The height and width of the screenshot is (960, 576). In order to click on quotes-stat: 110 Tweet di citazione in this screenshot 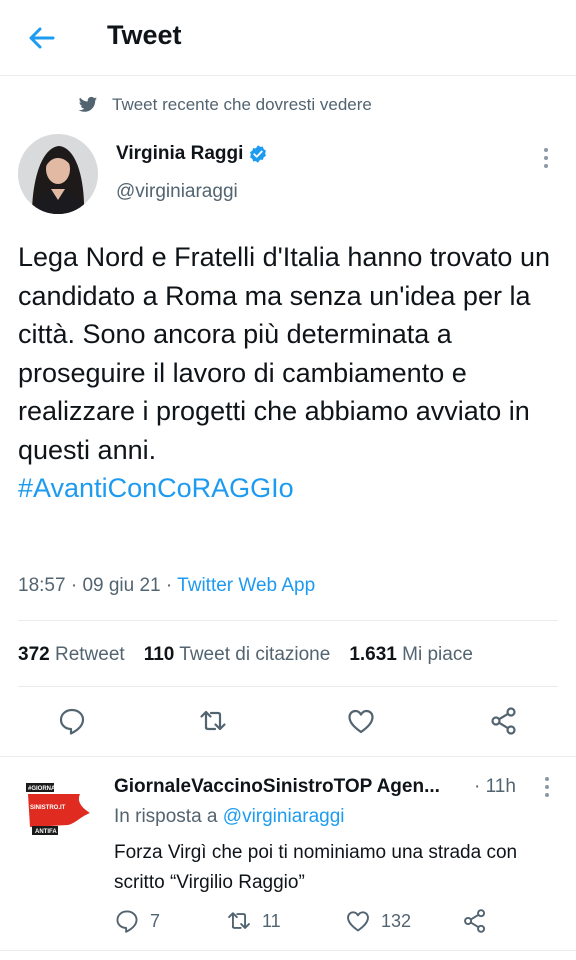, I will do `click(237, 655)`.